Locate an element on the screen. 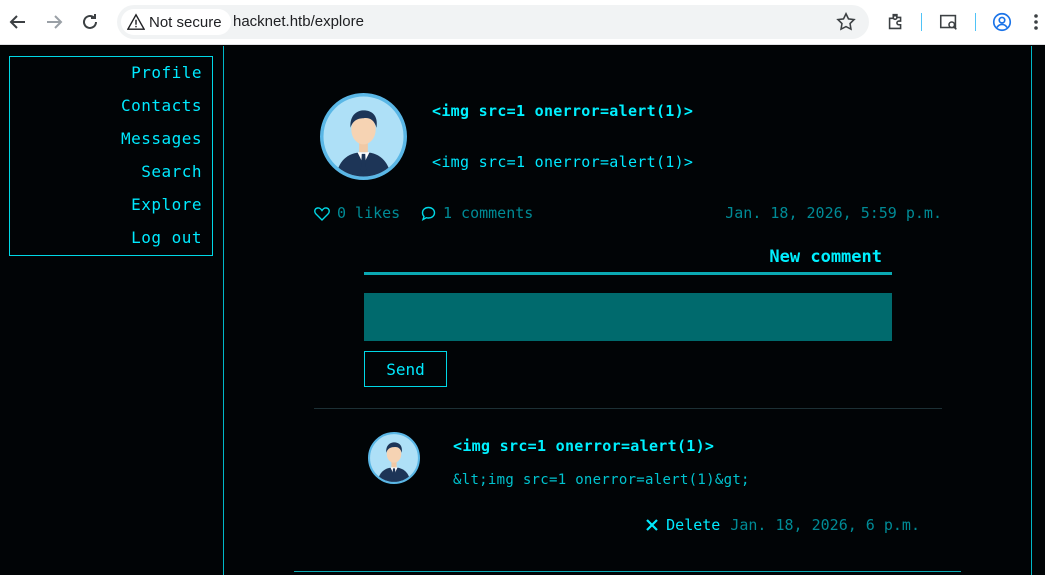 The image size is (1045, 575). heart-icon is located at coordinates (322, 213).